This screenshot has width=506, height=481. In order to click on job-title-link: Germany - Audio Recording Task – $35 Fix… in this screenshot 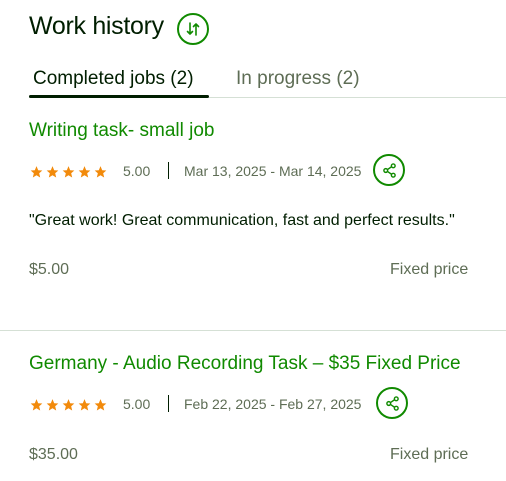, I will do `click(267, 364)`.